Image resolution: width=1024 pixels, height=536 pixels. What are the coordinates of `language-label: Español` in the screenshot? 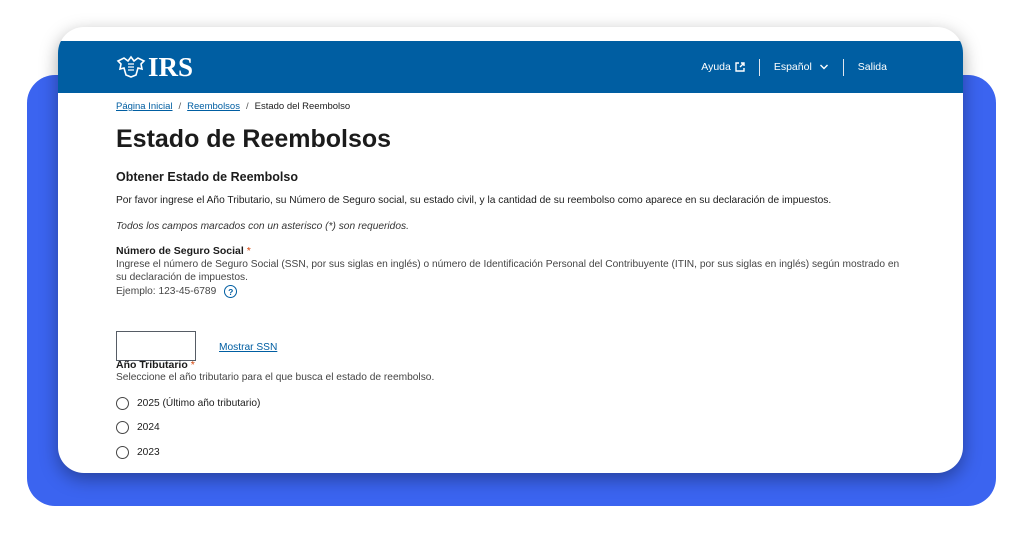 It's located at (792, 67).